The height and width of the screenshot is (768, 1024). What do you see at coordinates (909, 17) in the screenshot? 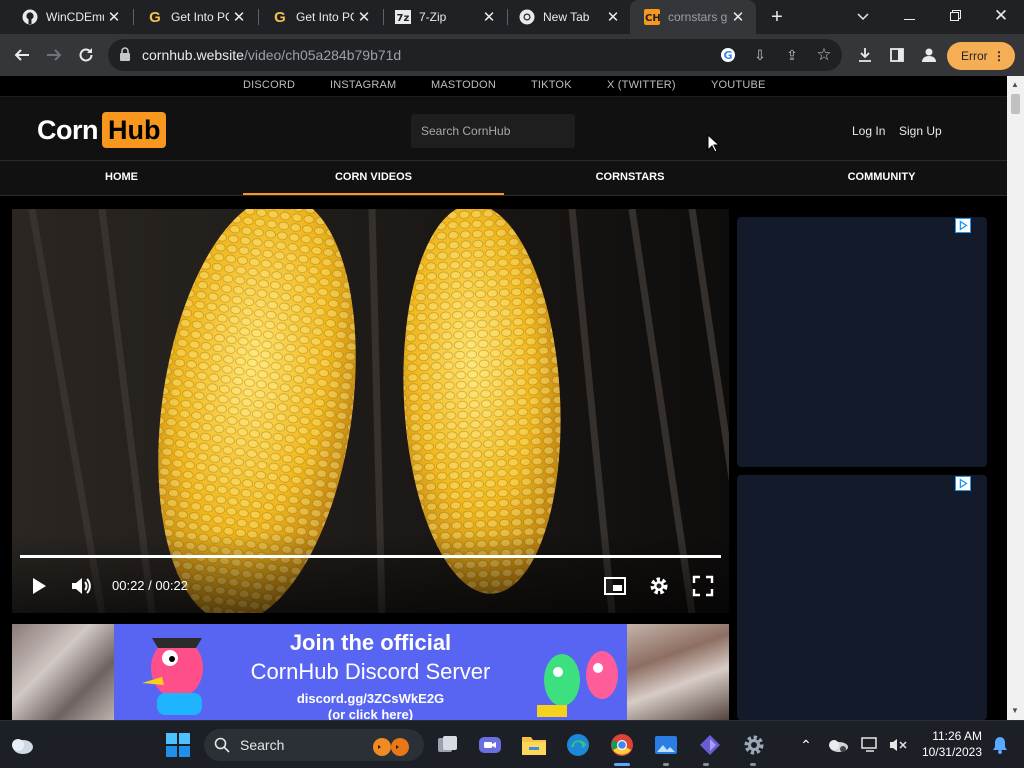
I see `minimize-button` at bounding box center [909, 17].